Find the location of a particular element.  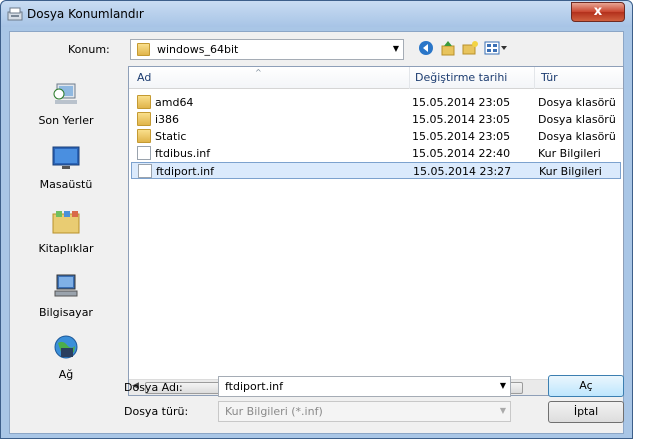

list-header: Ad ^ Değiştirme tarihi Tür is located at coordinates (376, 78).